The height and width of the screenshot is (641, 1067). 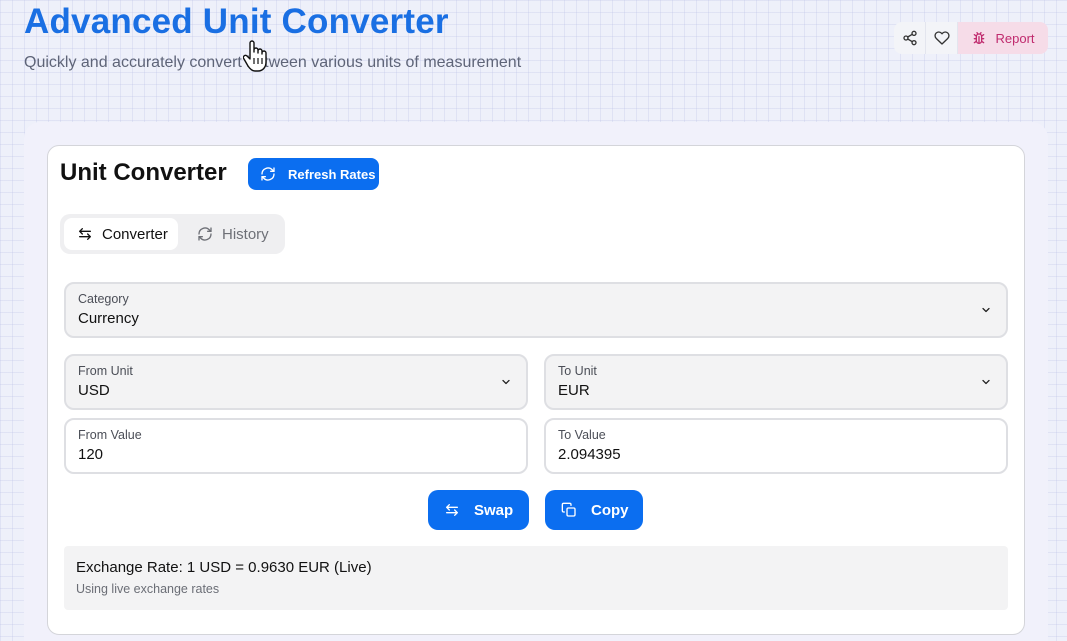 I want to click on copy-label: Copy, so click(x=610, y=510).